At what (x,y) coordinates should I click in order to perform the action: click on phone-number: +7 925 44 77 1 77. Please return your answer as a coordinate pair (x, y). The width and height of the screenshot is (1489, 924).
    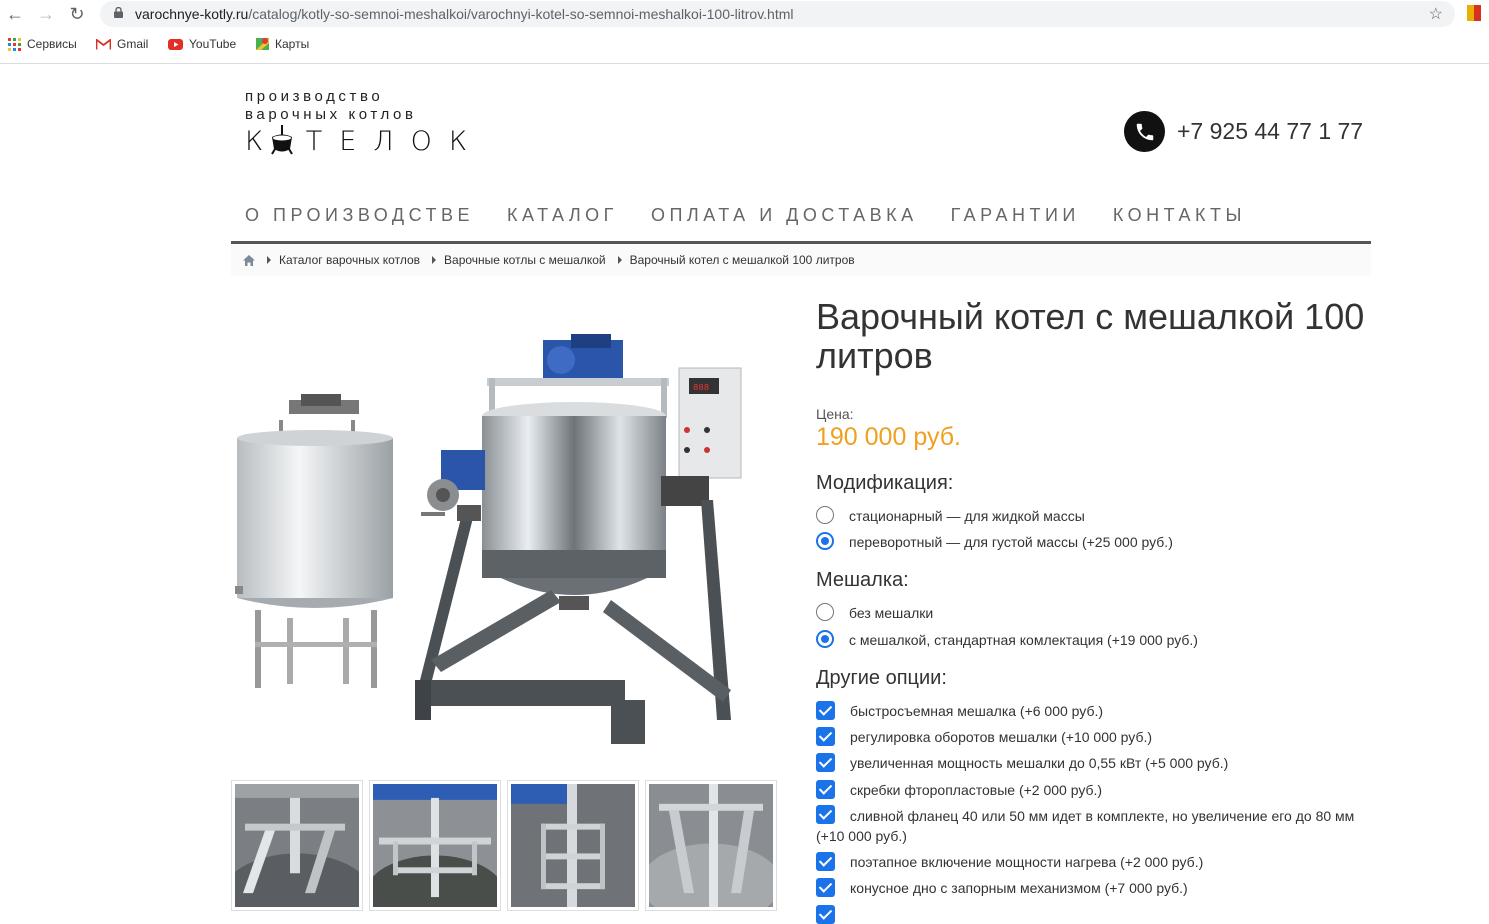
    Looking at the image, I should click on (1270, 131).